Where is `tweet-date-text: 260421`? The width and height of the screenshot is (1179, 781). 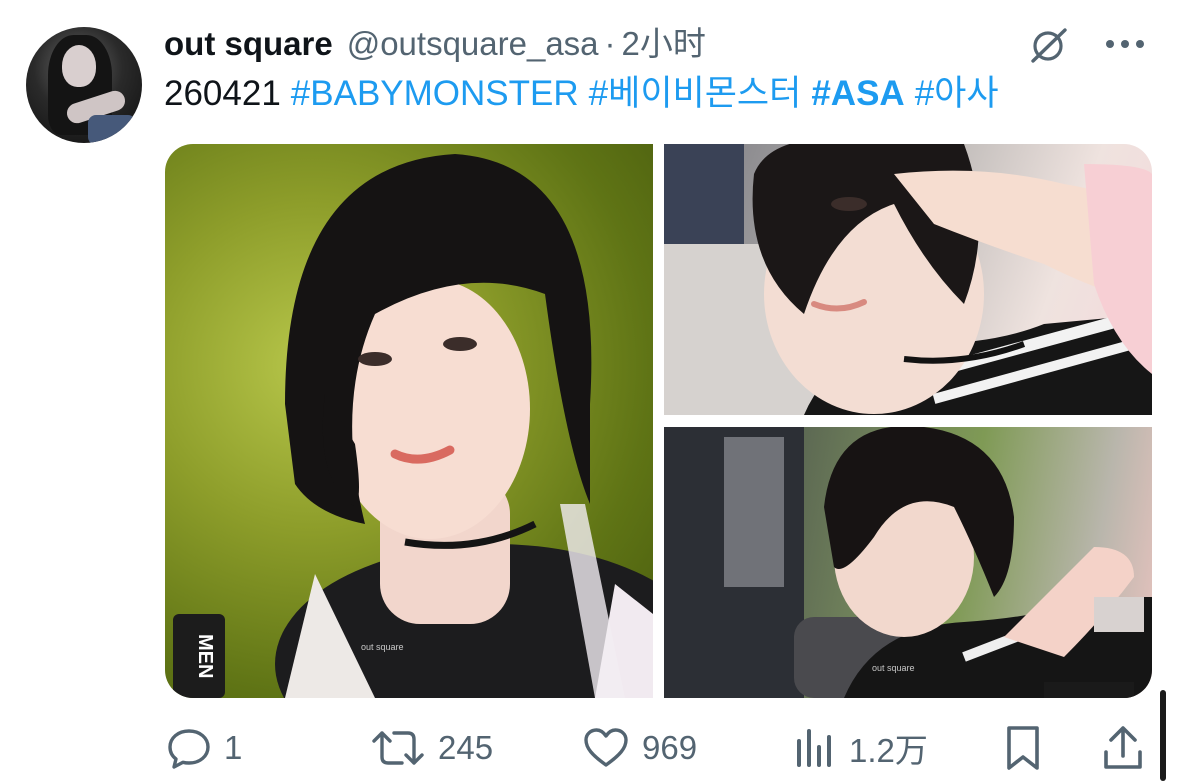
tweet-date-text: 260421 is located at coordinates (222, 93).